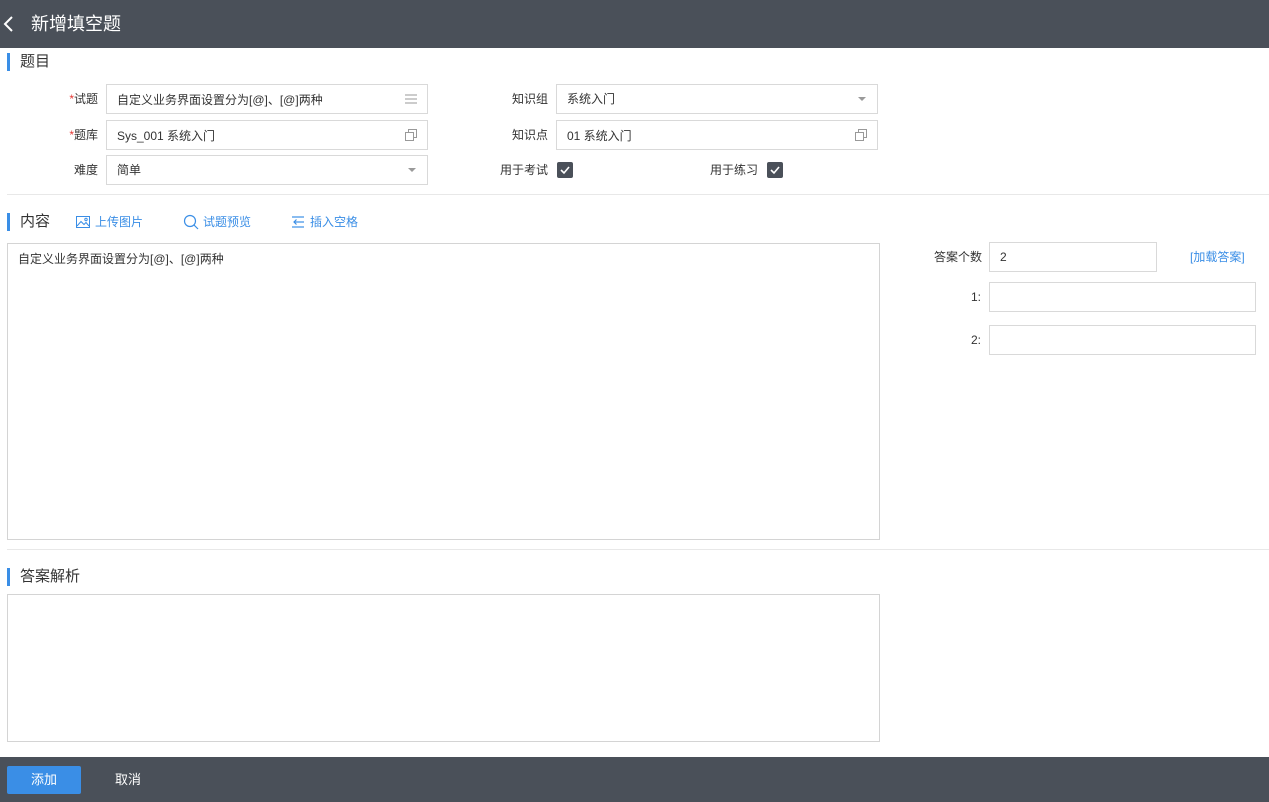 This screenshot has height=802, width=1269. I want to click on footer-bar: 添加 取消, so click(634, 779).